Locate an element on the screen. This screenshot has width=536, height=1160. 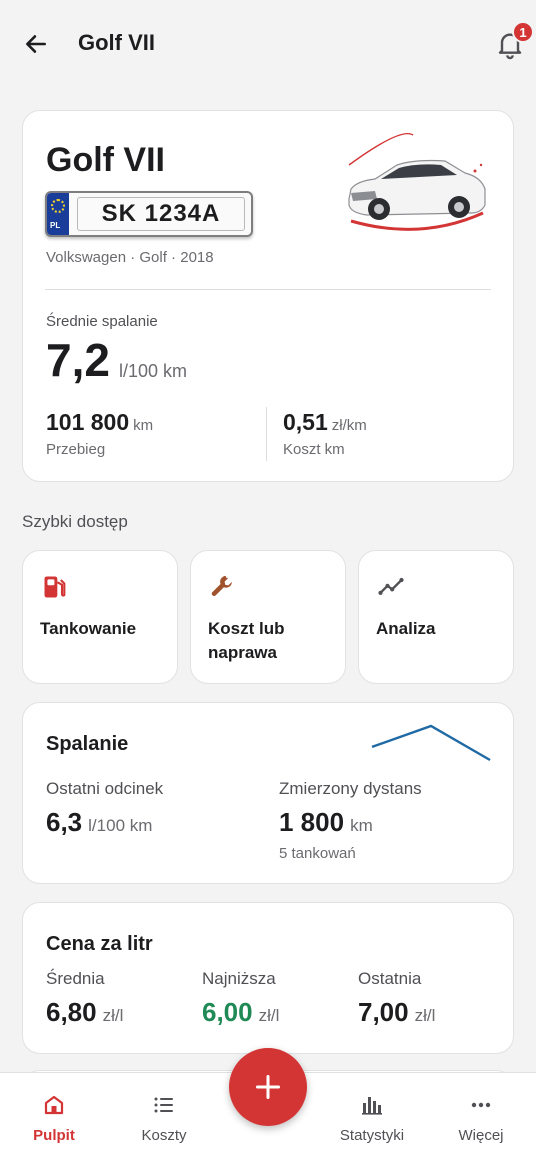
avg-consumption-value: 7,2 is located at coordinates (78, 360).